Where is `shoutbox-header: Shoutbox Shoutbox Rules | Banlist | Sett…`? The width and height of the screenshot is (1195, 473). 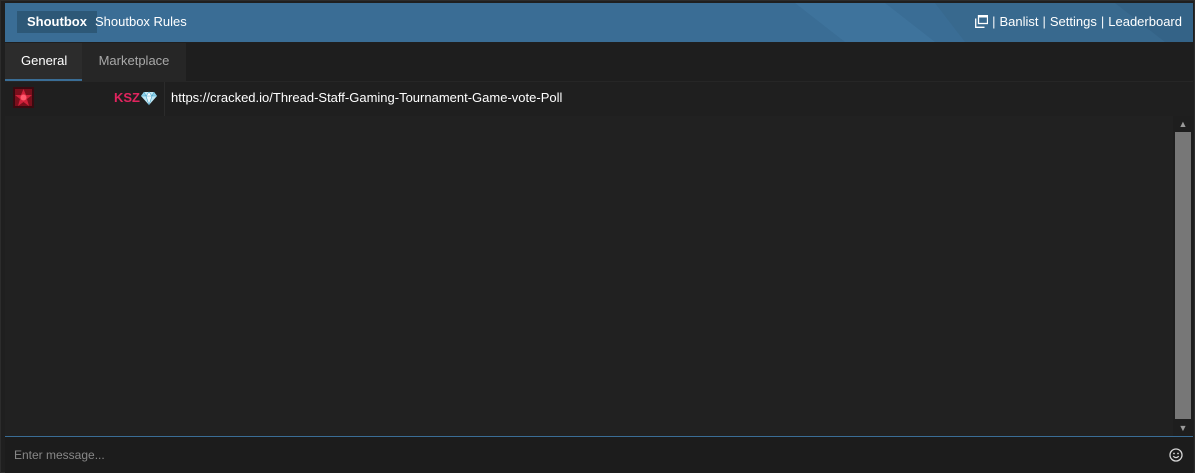 shoutbox-header: Shoutbox Shoutbox Rules | Banlist | Sett… is located at coordinates (599, 22).